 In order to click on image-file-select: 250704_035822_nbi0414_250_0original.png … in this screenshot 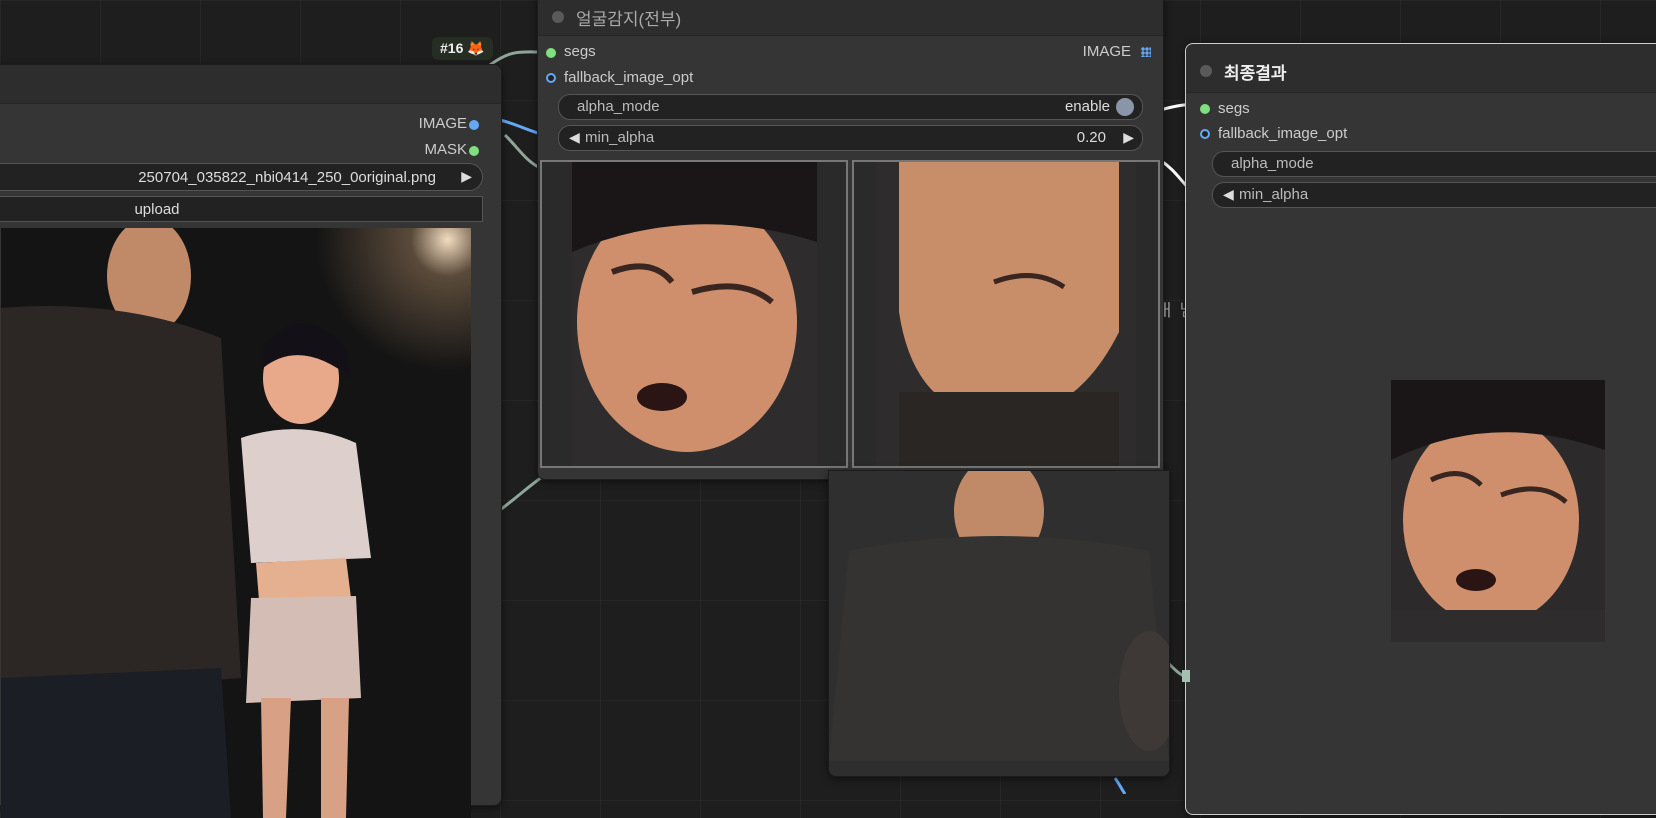, I will do `click(241, 177)`.